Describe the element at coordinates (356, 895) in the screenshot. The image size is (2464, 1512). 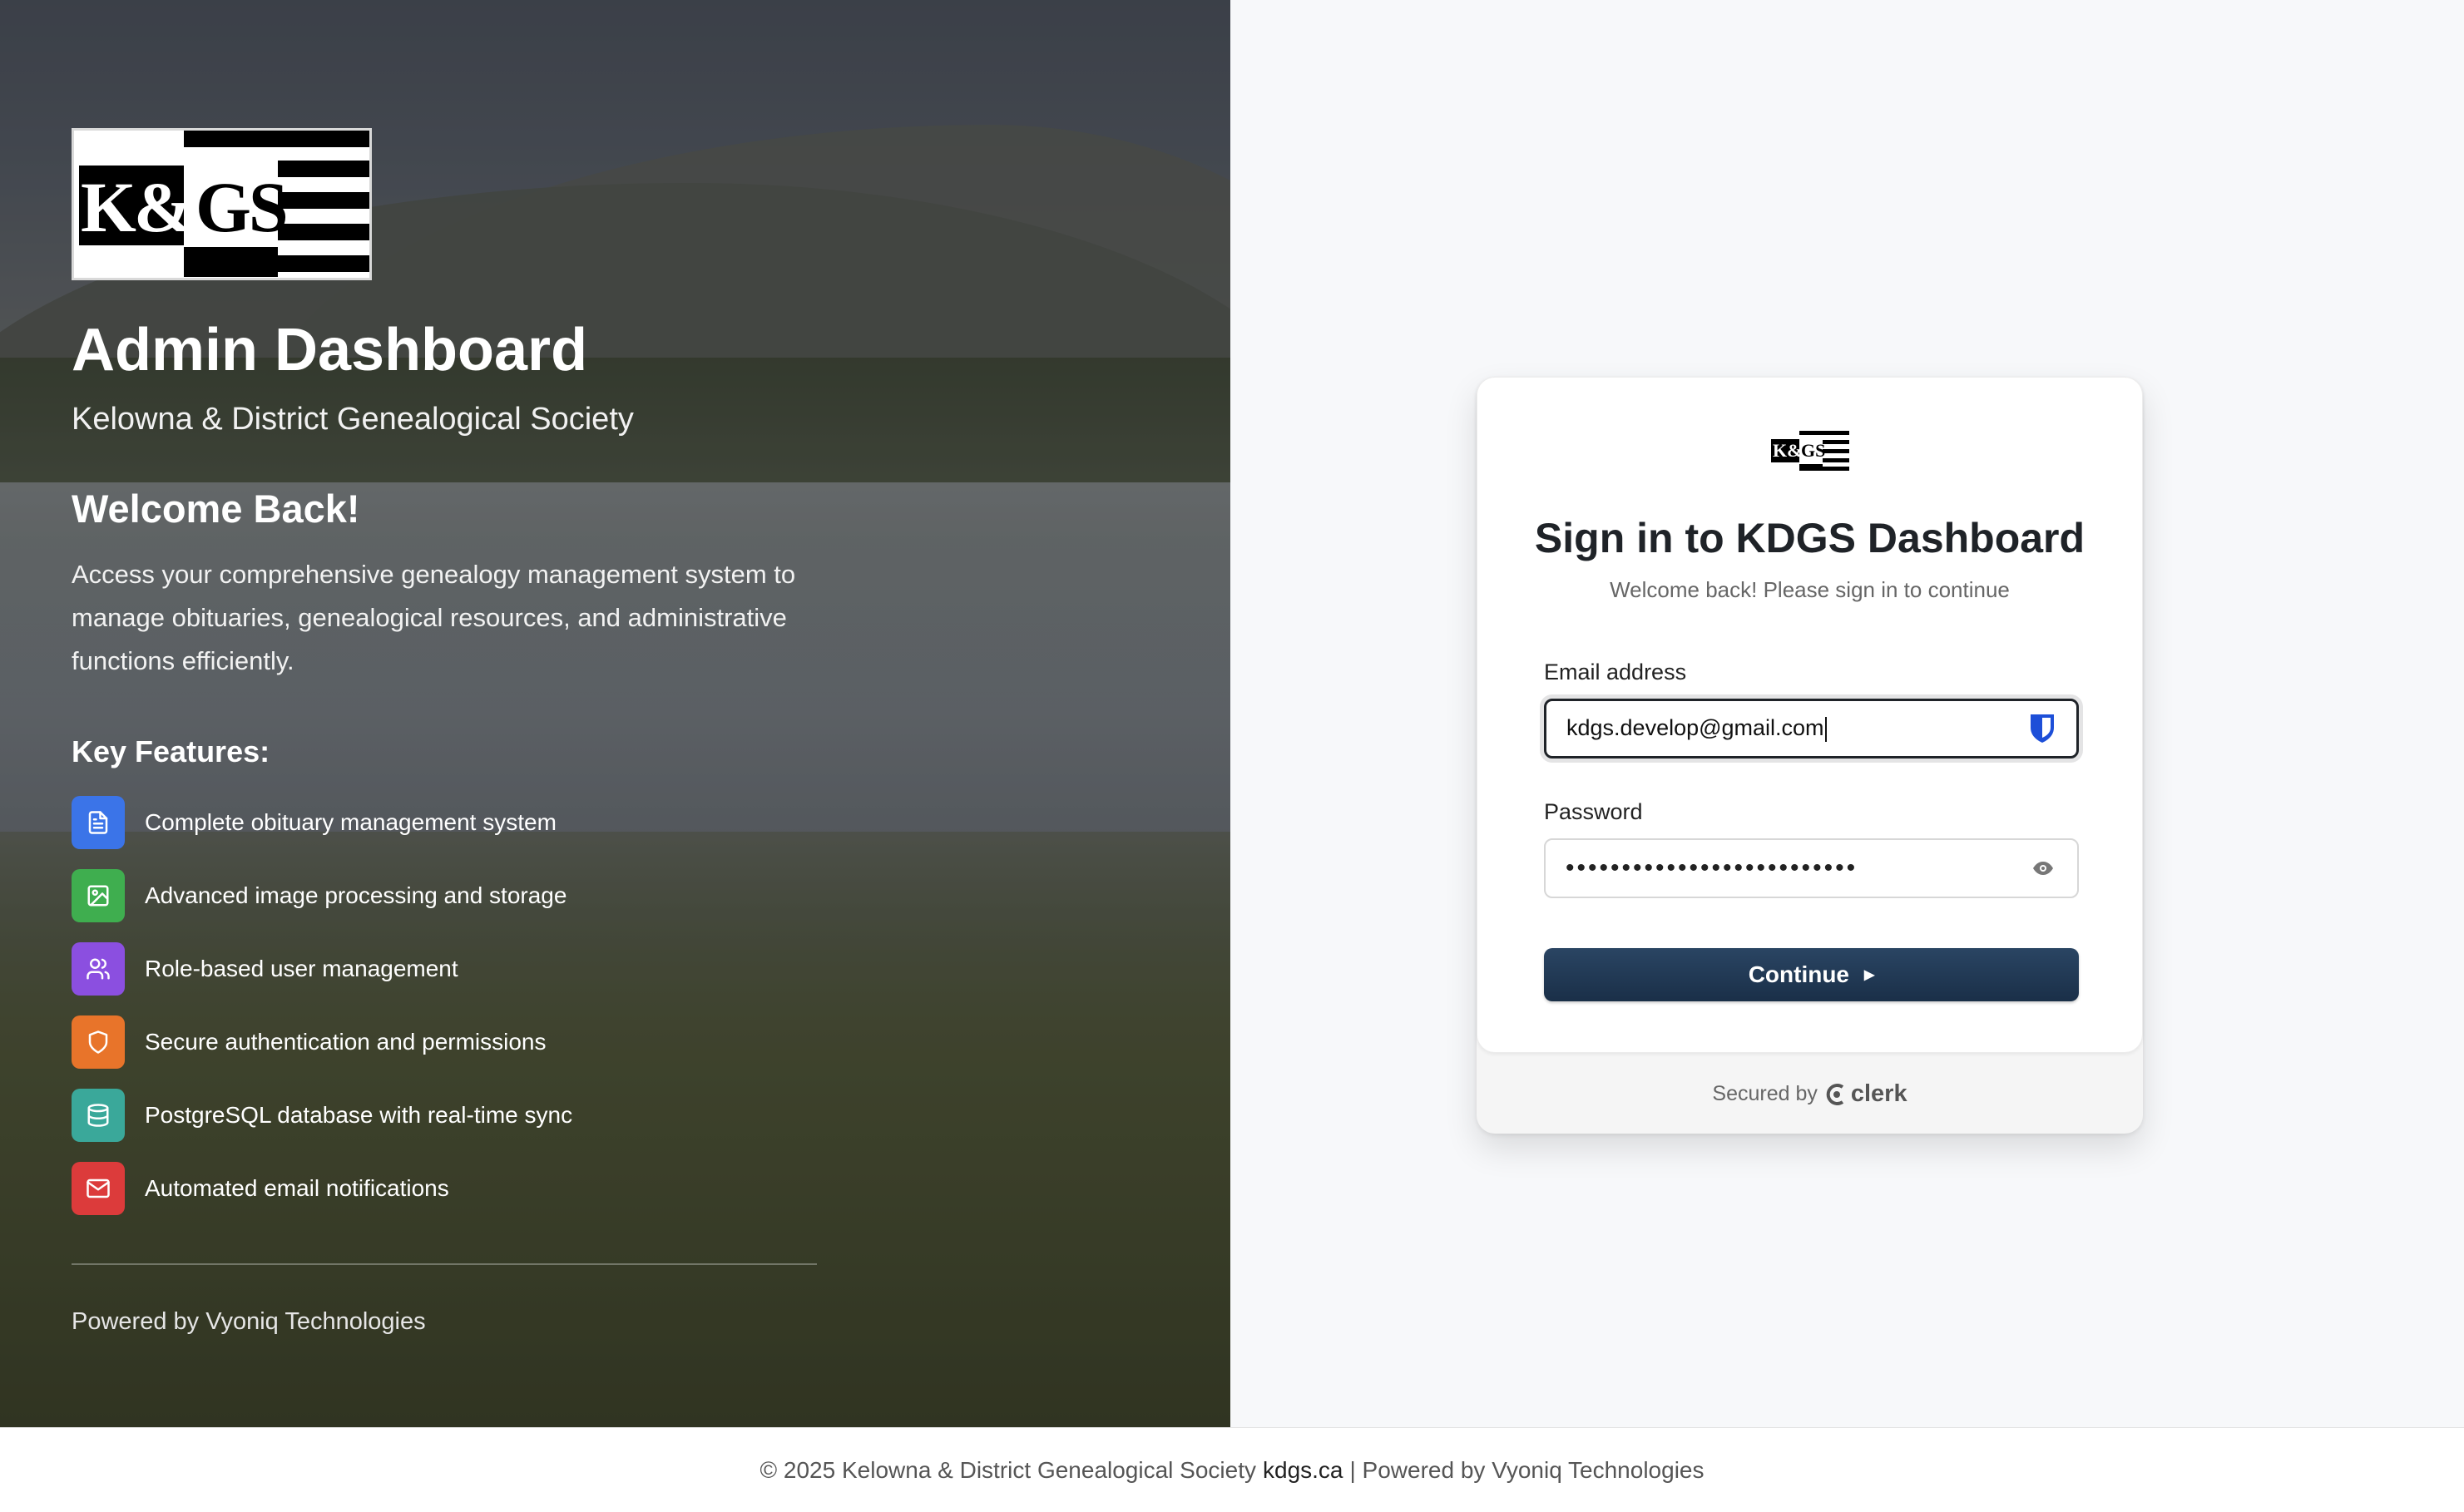
I see `feature-label: Advanced image processing and storage` at that location.